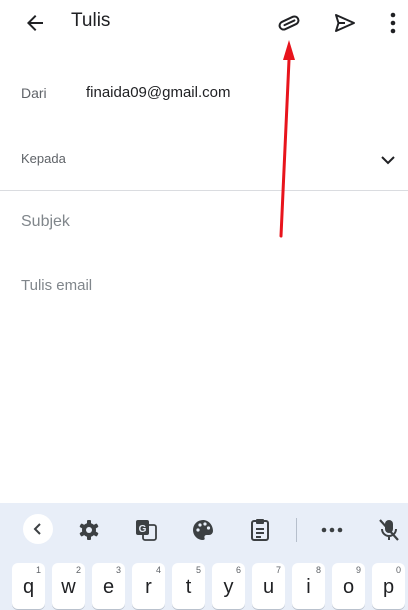 Image resolution: width=408 pixels, height=610 pixels. I want to click on key-label: u, so click(268, 587).